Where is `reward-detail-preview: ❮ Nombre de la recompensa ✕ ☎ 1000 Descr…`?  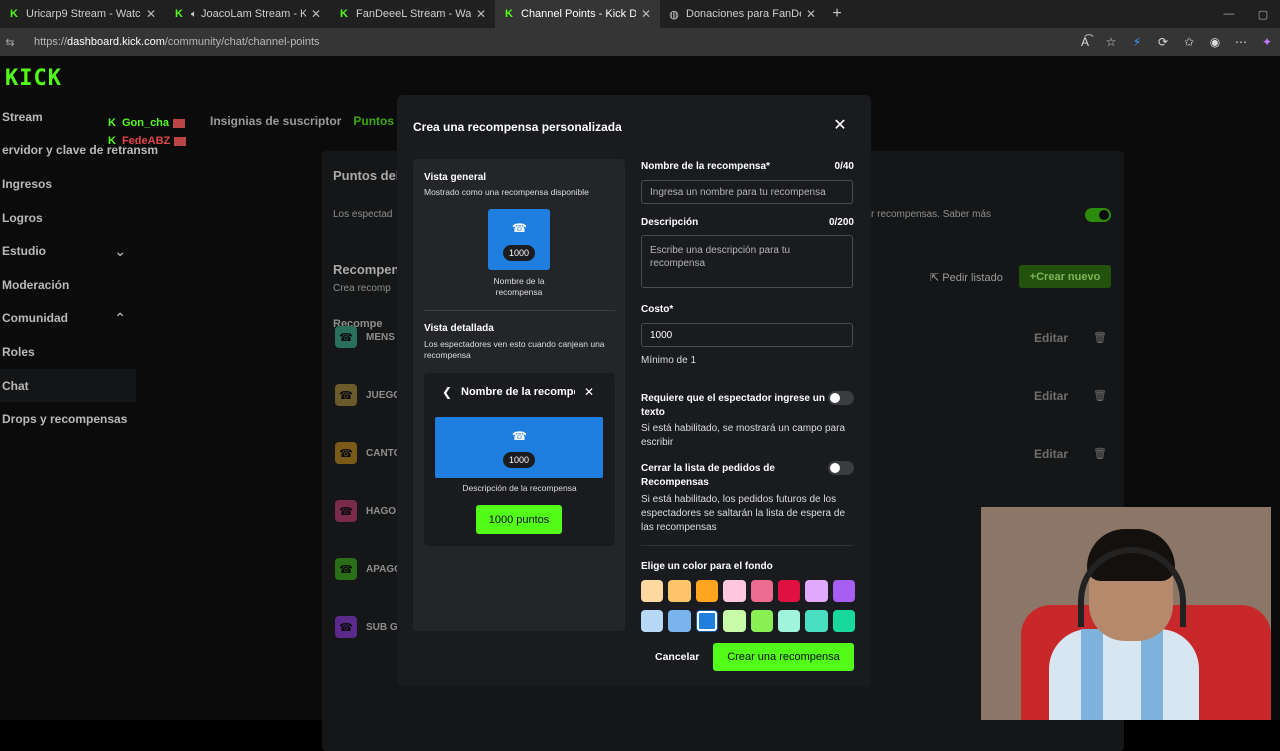 reward-detail-preview: ❮ Nombre de la recompensa ✕ ☎ 1000 Descr… is located at coordinates (519, 459).